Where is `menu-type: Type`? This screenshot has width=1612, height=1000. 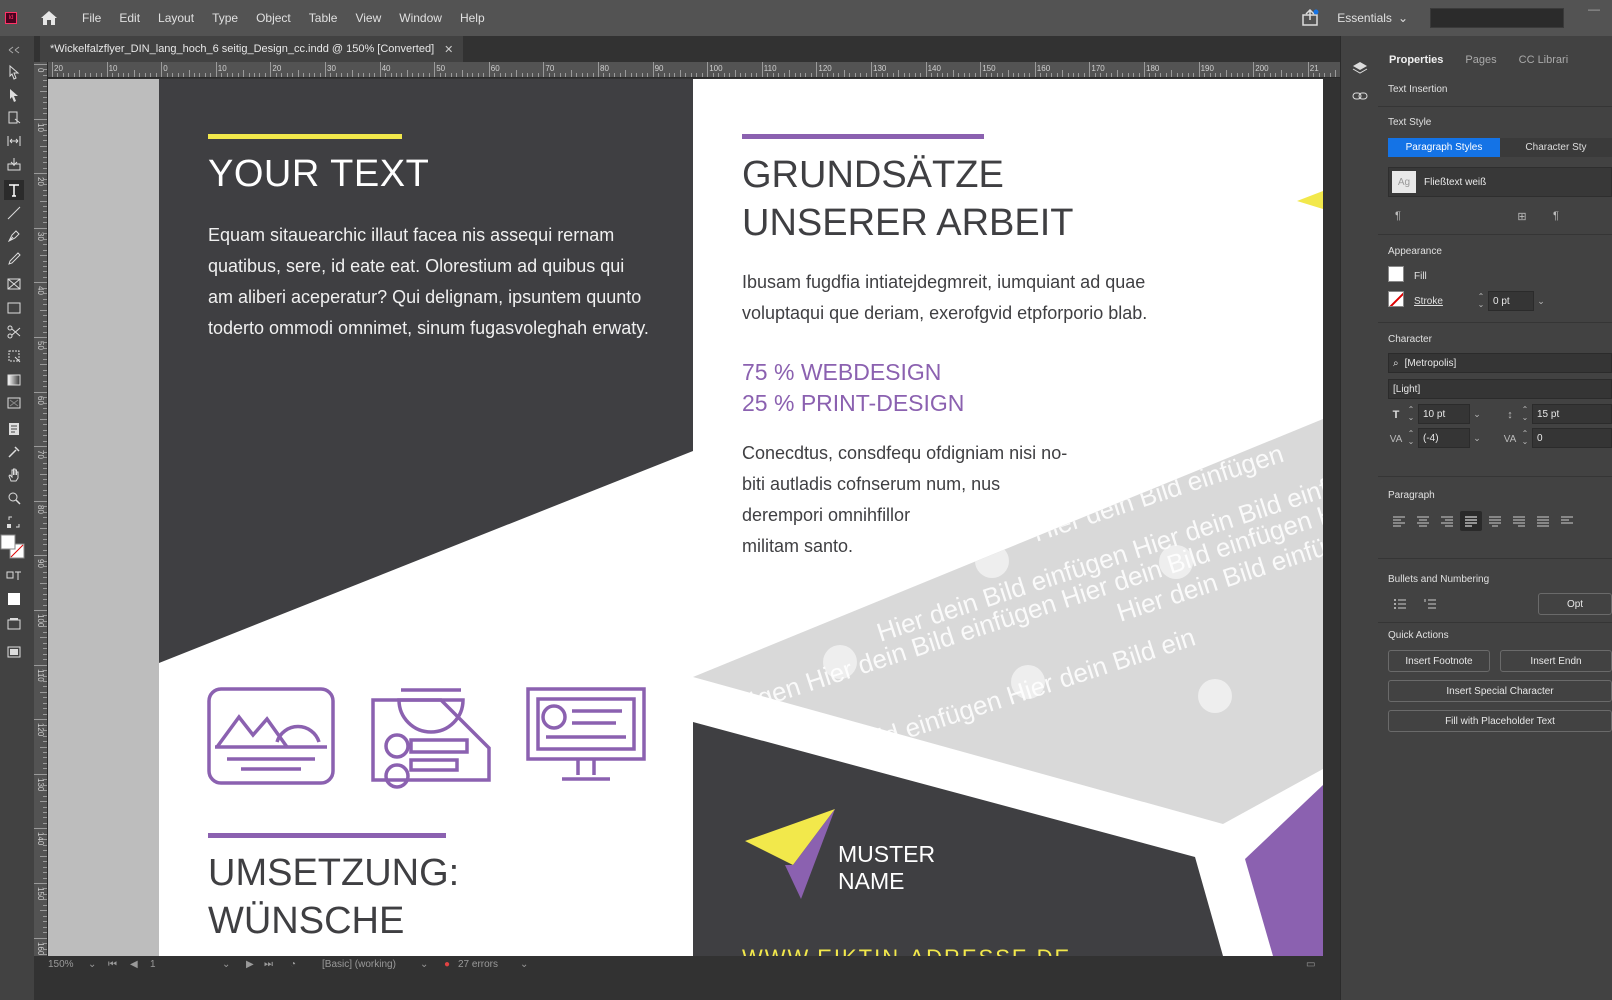 menu-type: Type is located at coordinates (225, 18).